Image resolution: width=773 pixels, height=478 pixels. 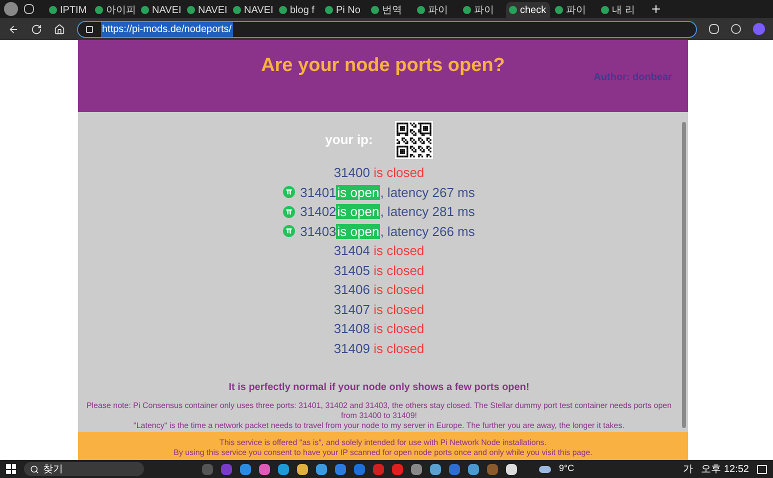 I want to click on tab-title: 내 리, so click(x=623, y=11).